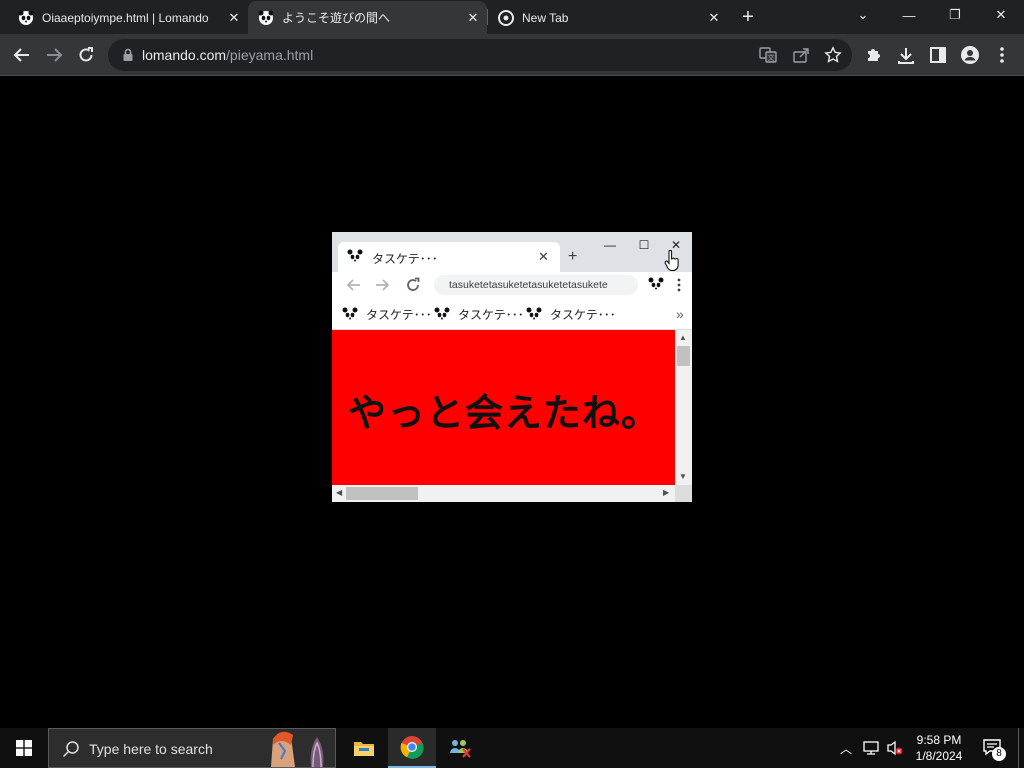 The height and width of the screenshot is (768, 1024). What do you see at coordinates (999, 754) in the screenshot?
I see `notification-count-badge: 8` at bounding box center [999, 754].